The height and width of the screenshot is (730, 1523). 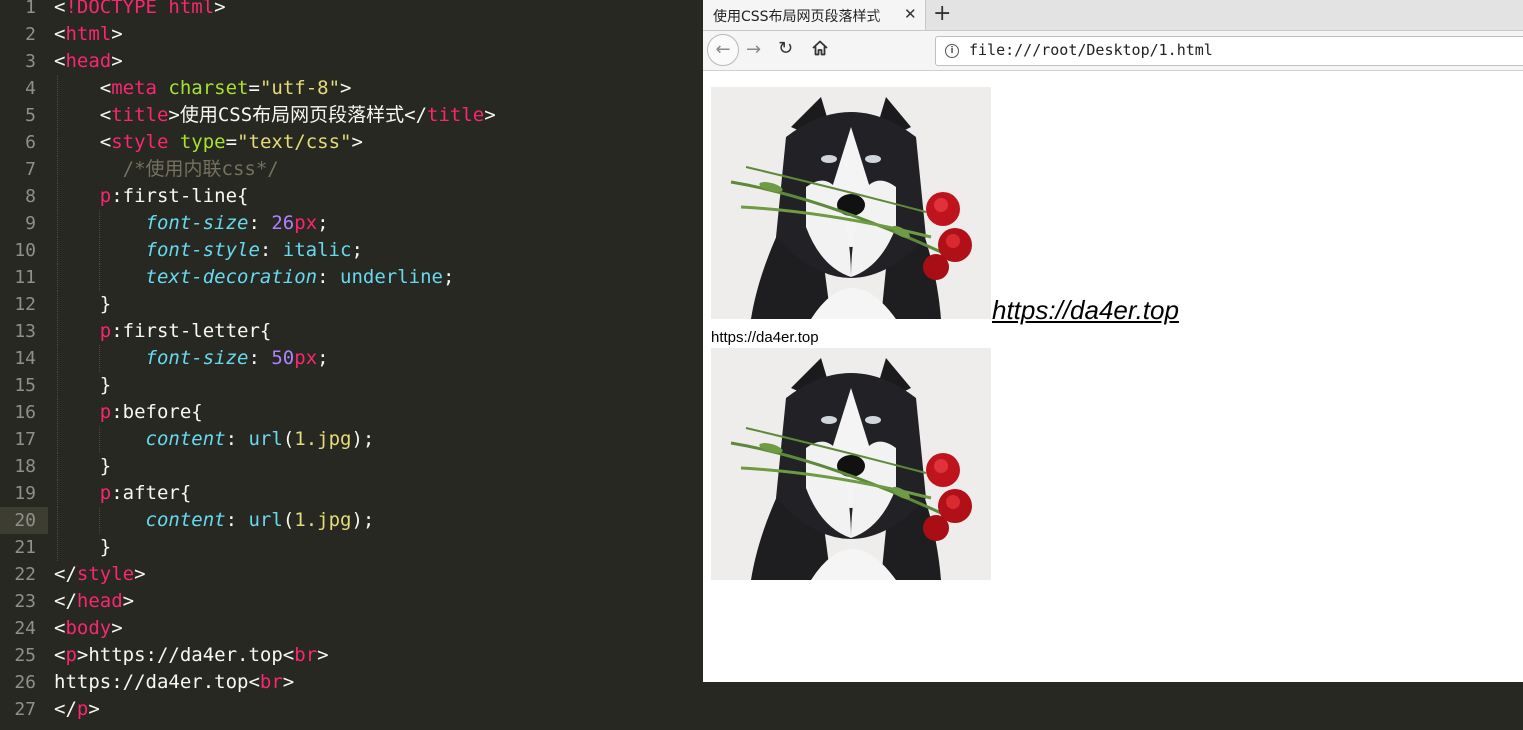 I want to click on code-line: 12 }, so click(x=351, y=304).